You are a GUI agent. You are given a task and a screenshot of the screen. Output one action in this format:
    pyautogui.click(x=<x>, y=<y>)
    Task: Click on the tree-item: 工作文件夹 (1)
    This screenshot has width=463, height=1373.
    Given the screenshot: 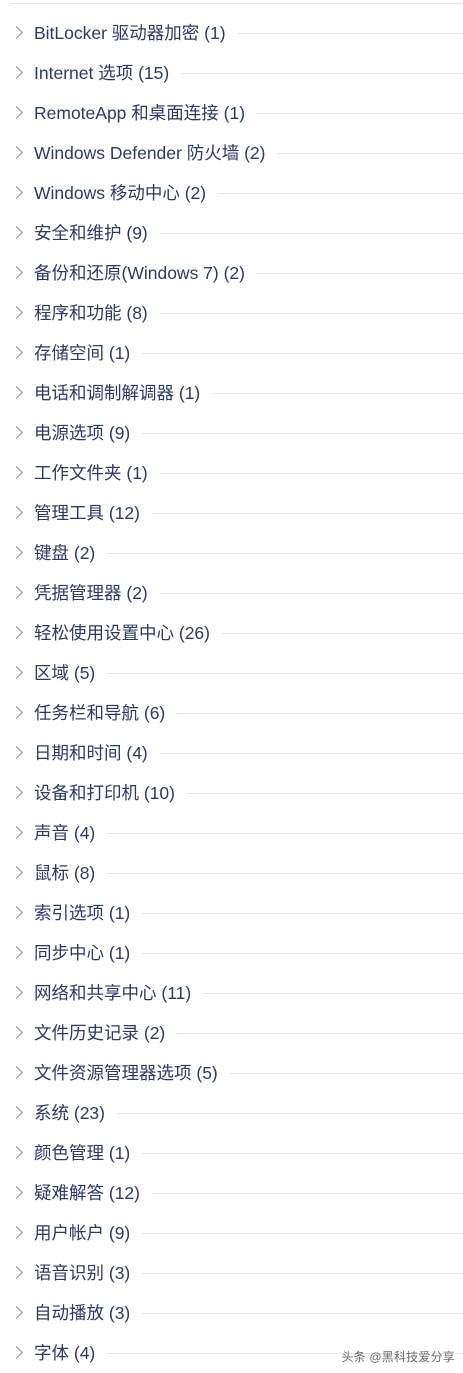 What is the action you would take?
    pyautogui.click(x=231, y=472)
    